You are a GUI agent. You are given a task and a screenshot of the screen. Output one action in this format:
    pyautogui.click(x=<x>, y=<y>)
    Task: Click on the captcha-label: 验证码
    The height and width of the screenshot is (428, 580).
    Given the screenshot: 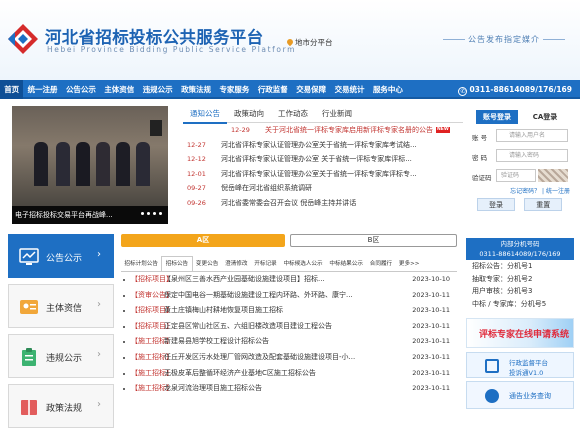 What is the action you would take?
    pyautogui.click(x=482, y=178)
    